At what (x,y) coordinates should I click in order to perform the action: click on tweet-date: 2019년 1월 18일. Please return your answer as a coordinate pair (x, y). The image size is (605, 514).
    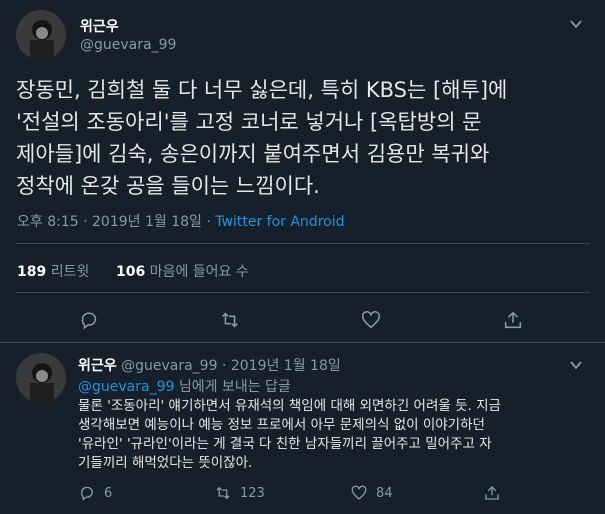
    Looking at the image, I should click on (147, 222).